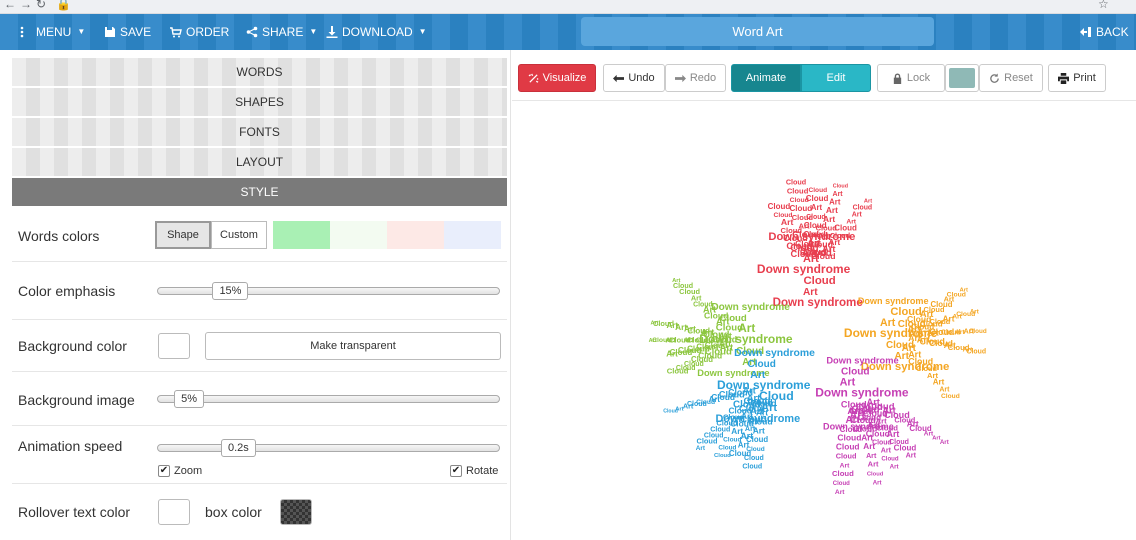 The width and height of the screenshot is (1136, 540). I want to click on share-button: SHARE ▼, so click(281, 32).